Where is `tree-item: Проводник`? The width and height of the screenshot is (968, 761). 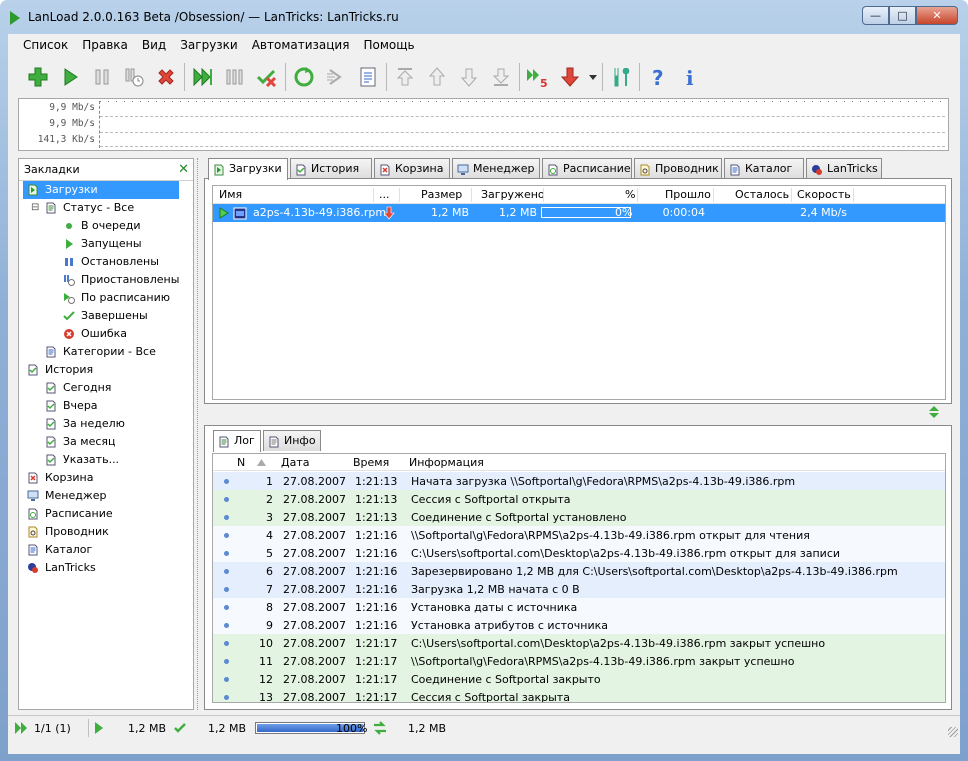
tree-item: Проводник is located at coordinates (106, 532).